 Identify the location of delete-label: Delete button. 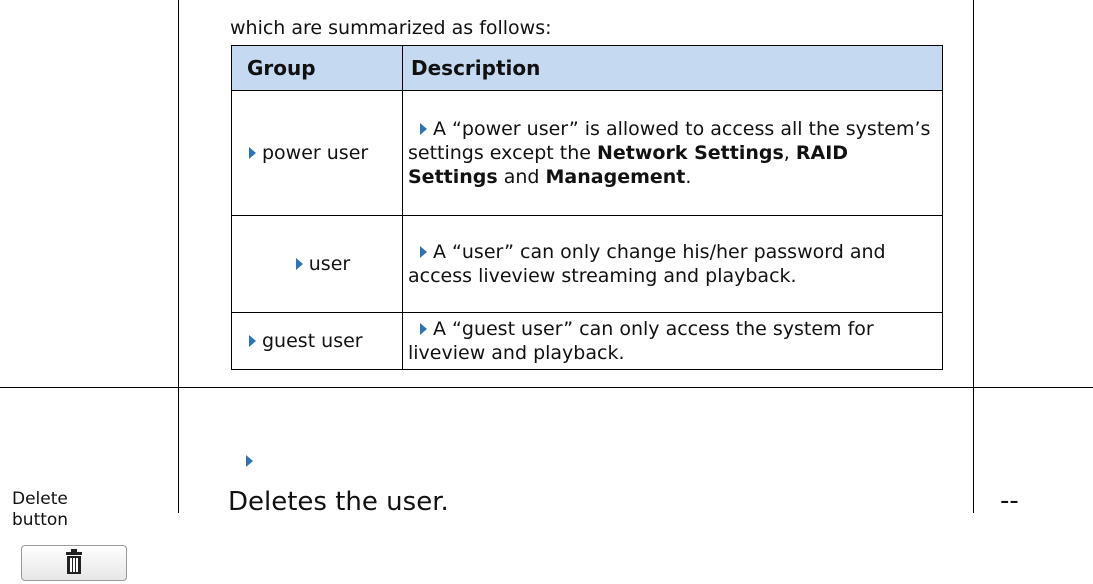
(40, 510).